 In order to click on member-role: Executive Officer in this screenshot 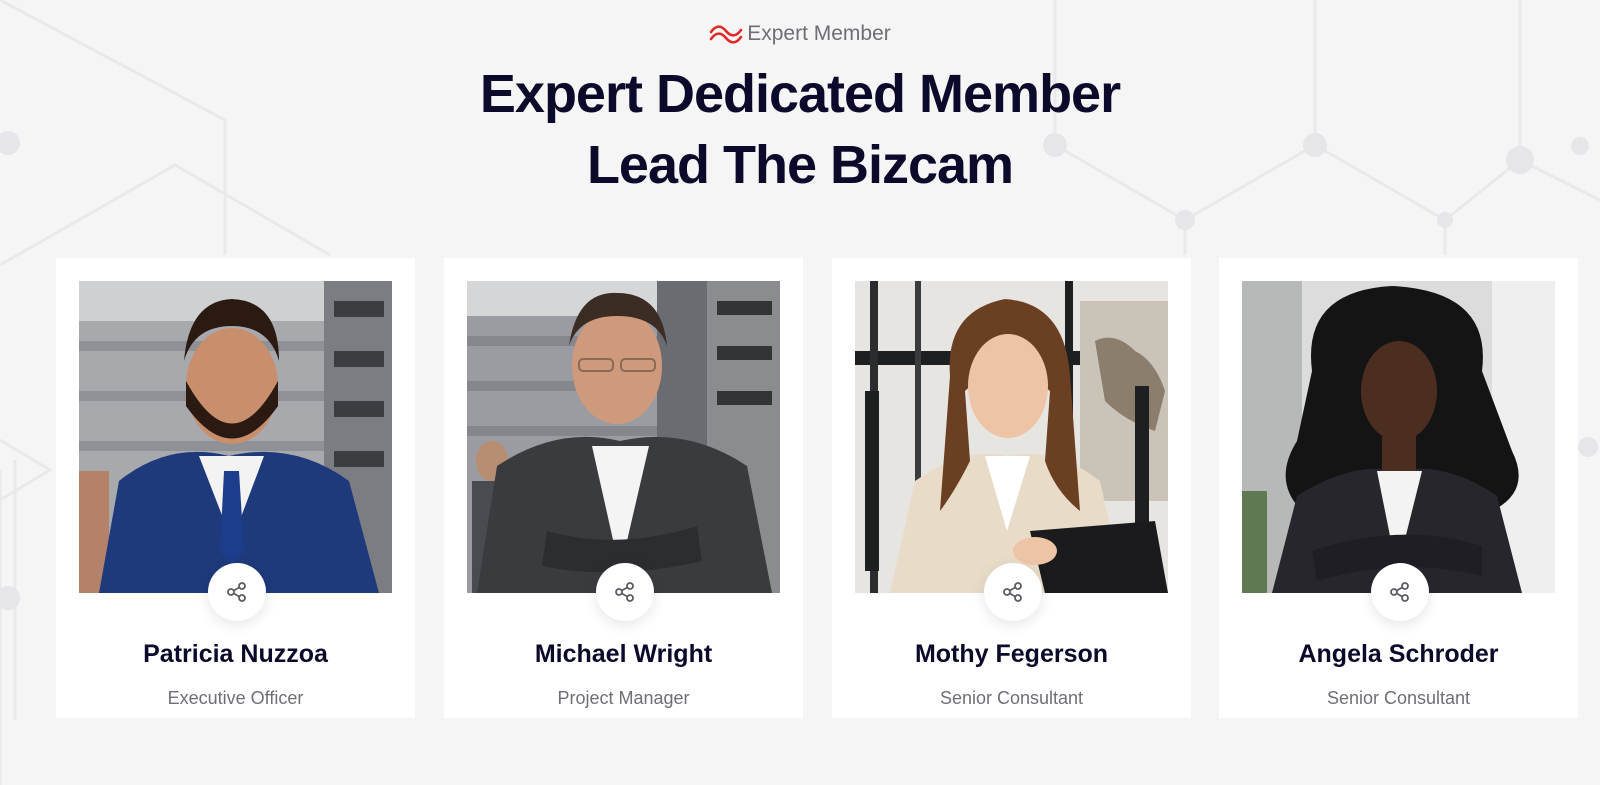, I will do `click(235, 698)`.